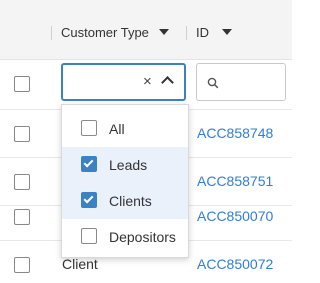  What do you see at coordinates (128, 165) in the screenshot?
I see `option-label: Leads` at bounding box center [128, 165].